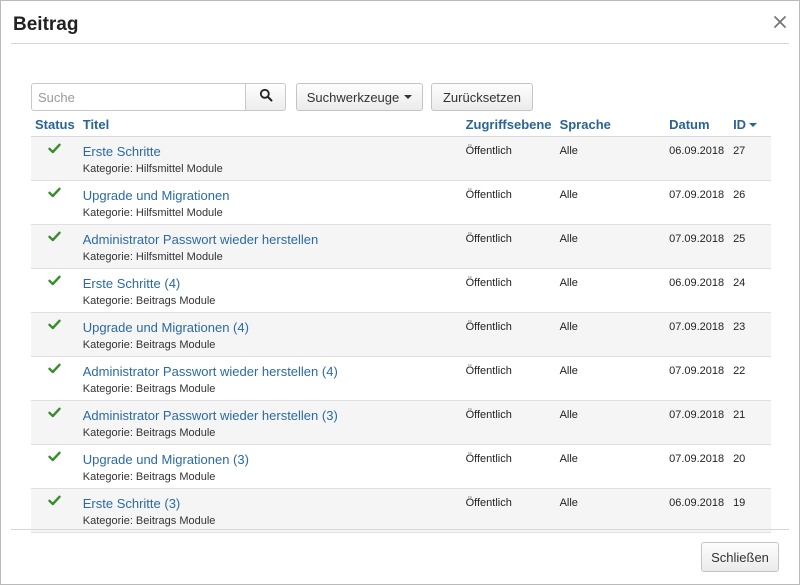  I want to click on article-title-link: Erste Schritte (3), so click(132, 503).